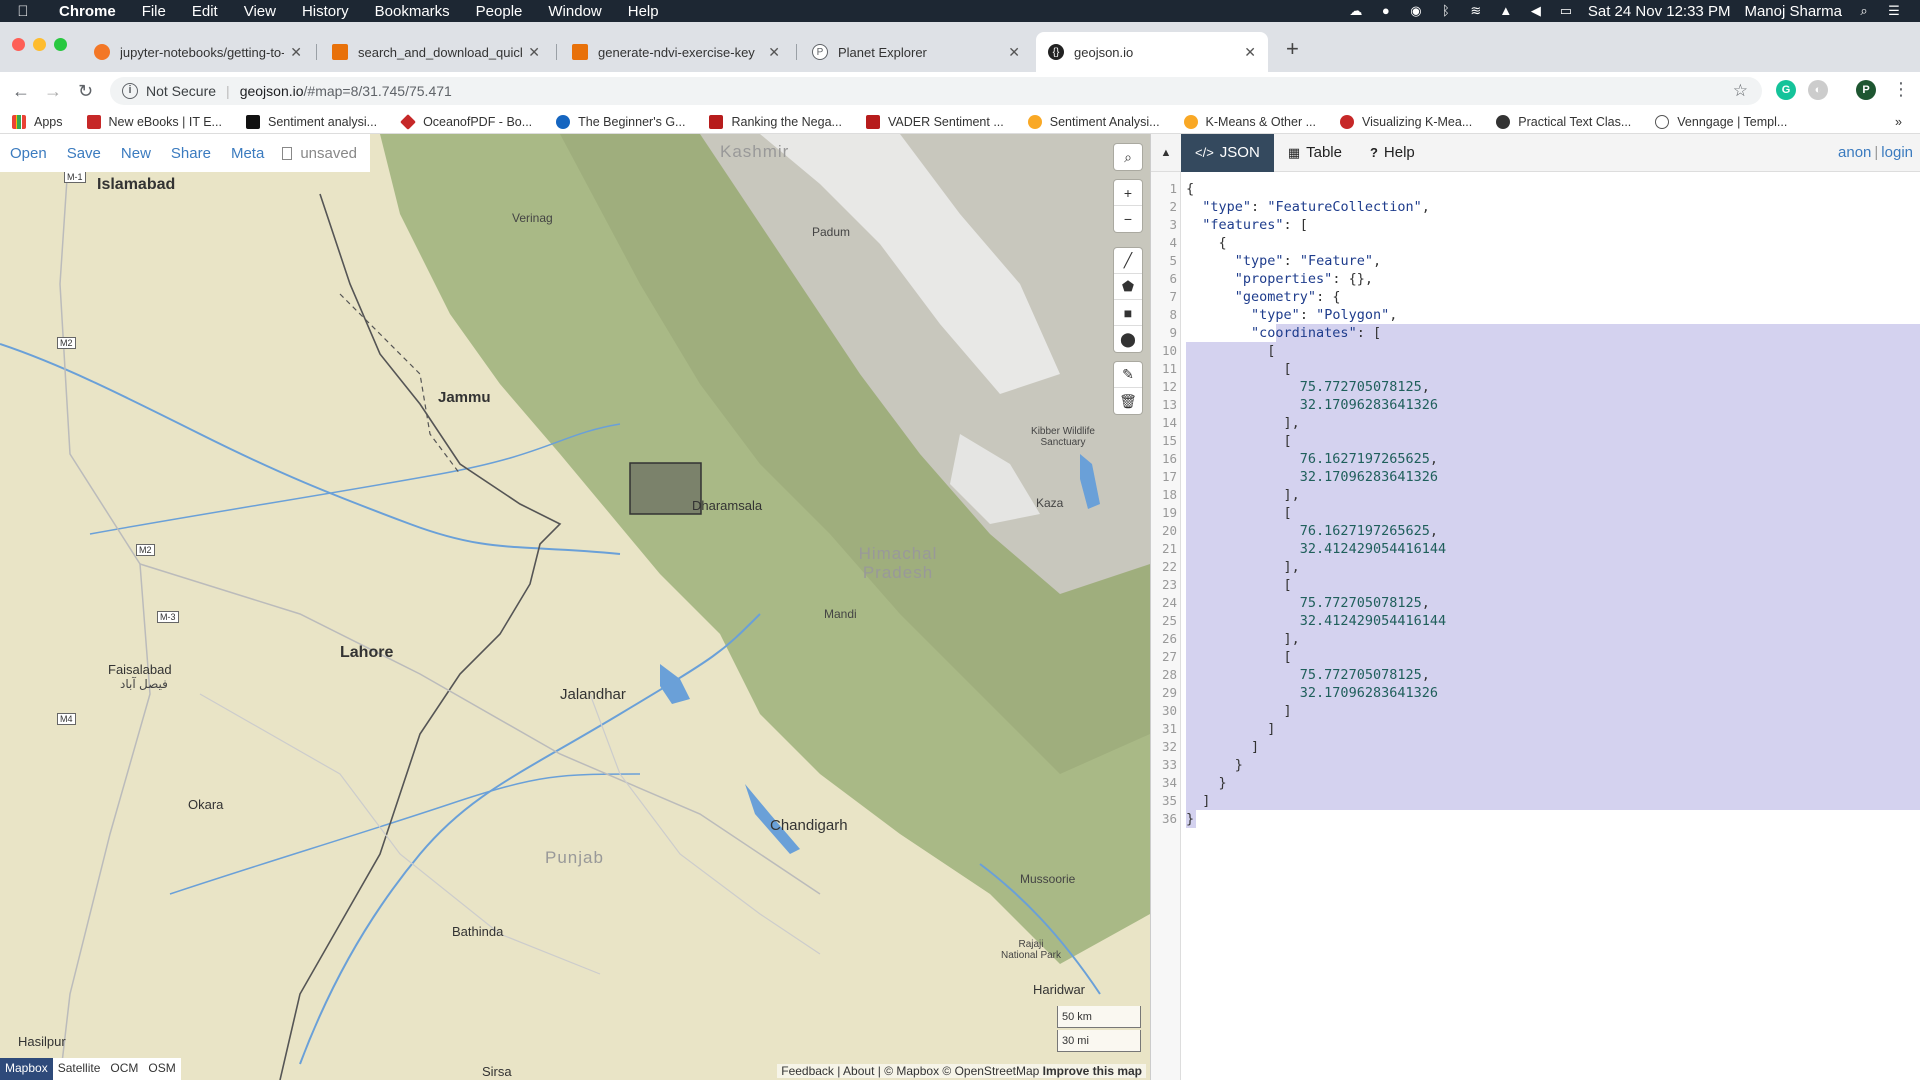 The width and height of the screenshot is (1920, 1080). What do you see at coordinates (1535, 207) in the screenshot?
I see `code-line: 2 "type": "FeatureCollection",` at bounding box center [1535, 207].